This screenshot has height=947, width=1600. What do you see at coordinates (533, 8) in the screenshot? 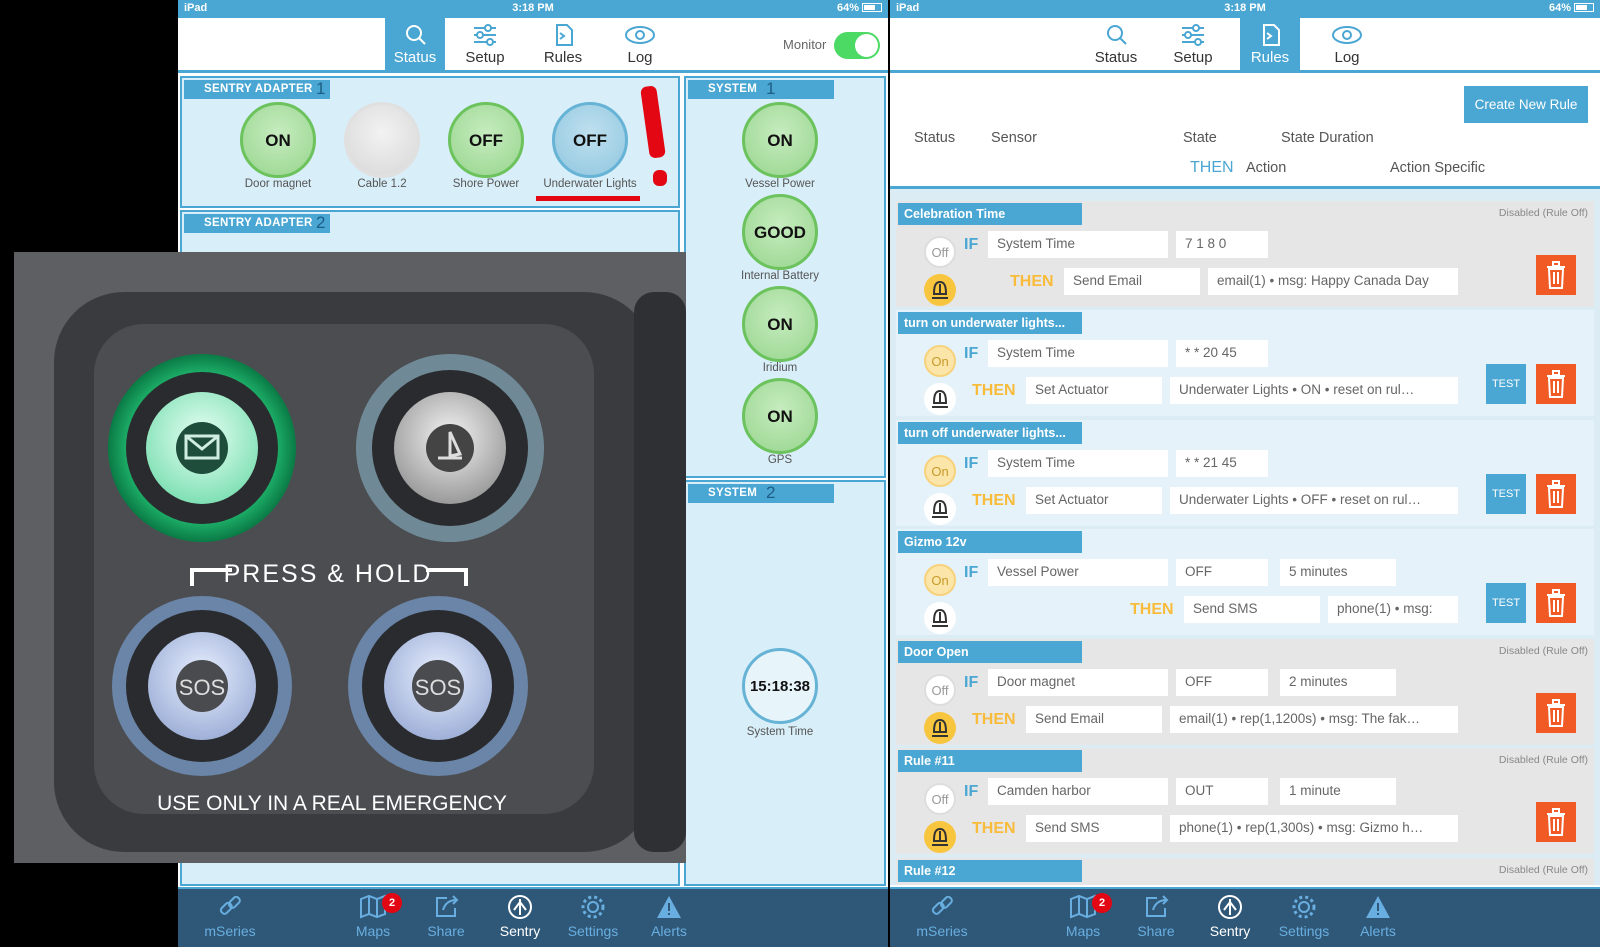
I see `clock-time: 3:18 PM` at bounding box center [533, 8].